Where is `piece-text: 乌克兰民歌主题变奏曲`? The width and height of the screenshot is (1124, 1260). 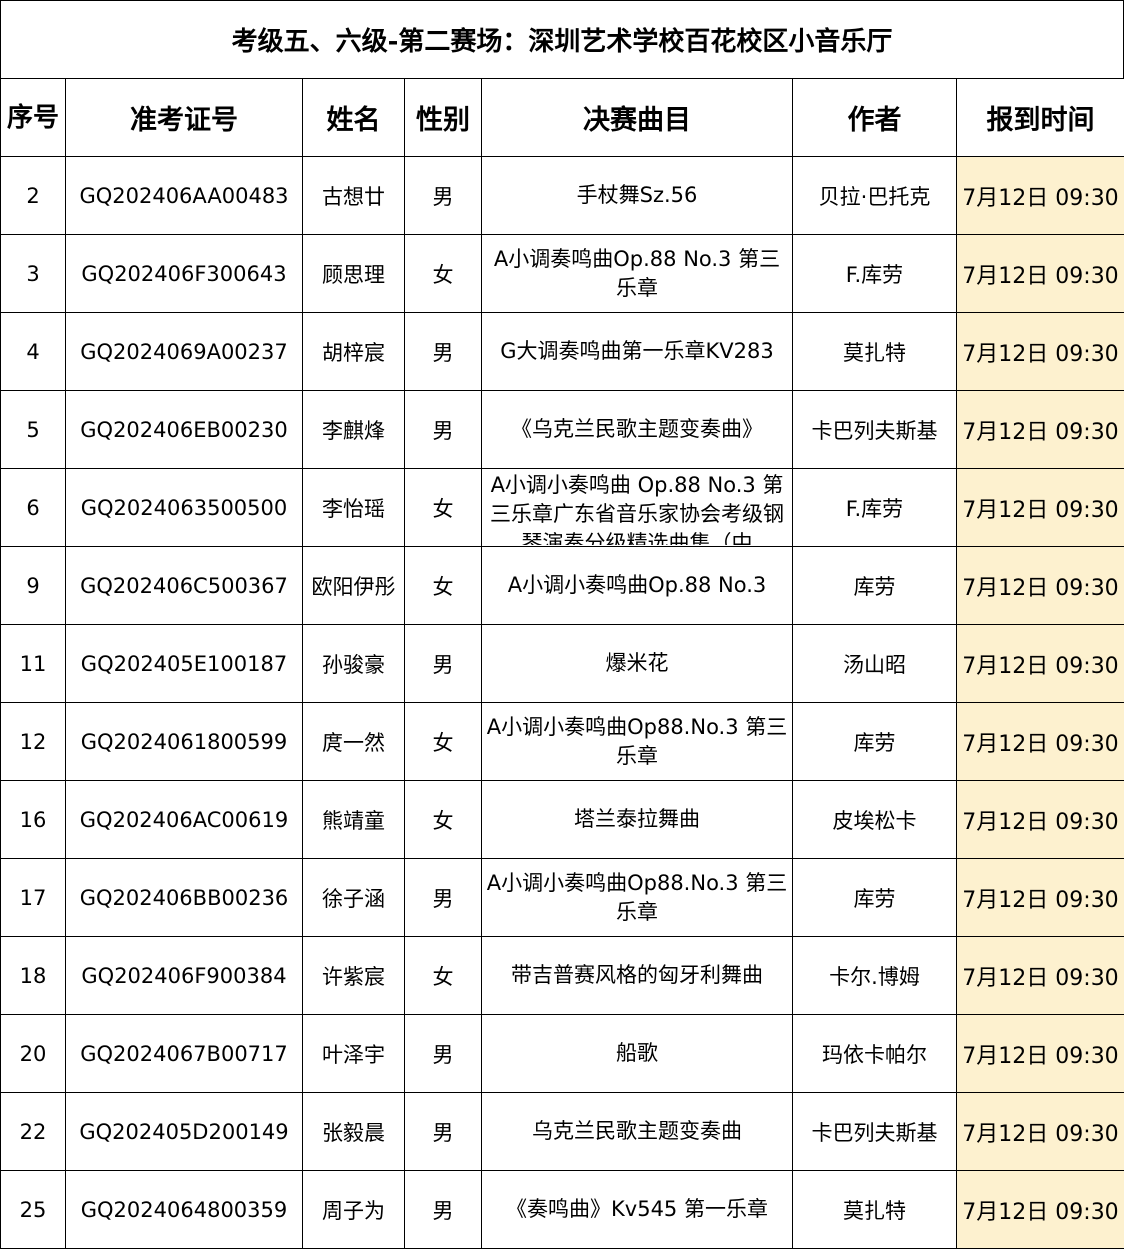
piece-text: 乌克兰民歌主题变奏曲 is located at coordinates (637, 1131).